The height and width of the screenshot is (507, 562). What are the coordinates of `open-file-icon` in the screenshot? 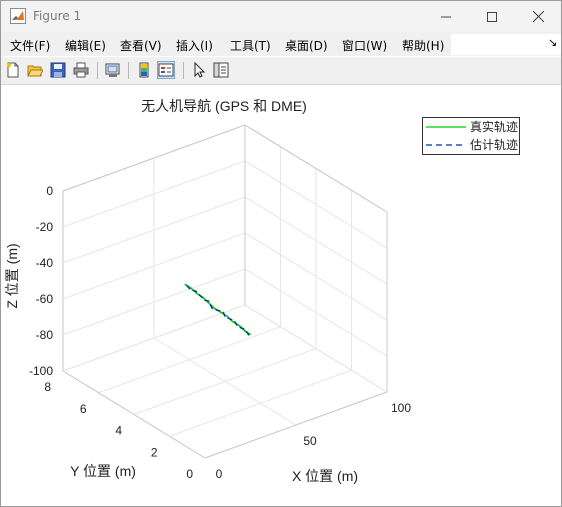 It's located at (35, 71).